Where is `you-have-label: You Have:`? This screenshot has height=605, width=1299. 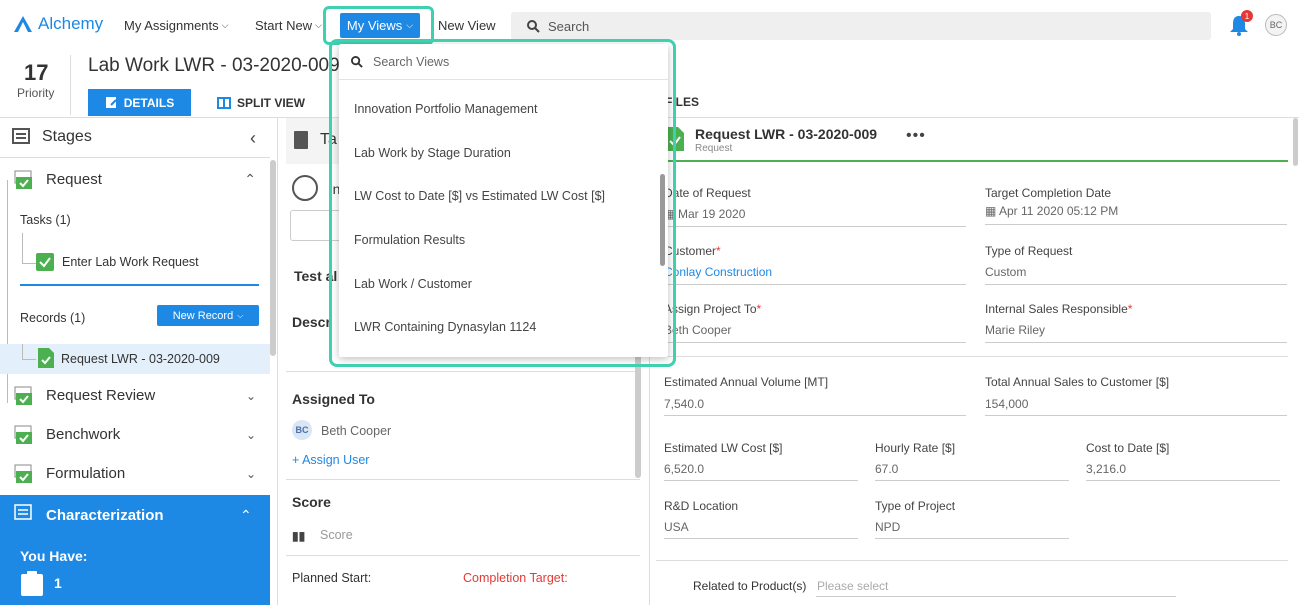
you-have-label: You Have: is located at coordinates (54, 556).